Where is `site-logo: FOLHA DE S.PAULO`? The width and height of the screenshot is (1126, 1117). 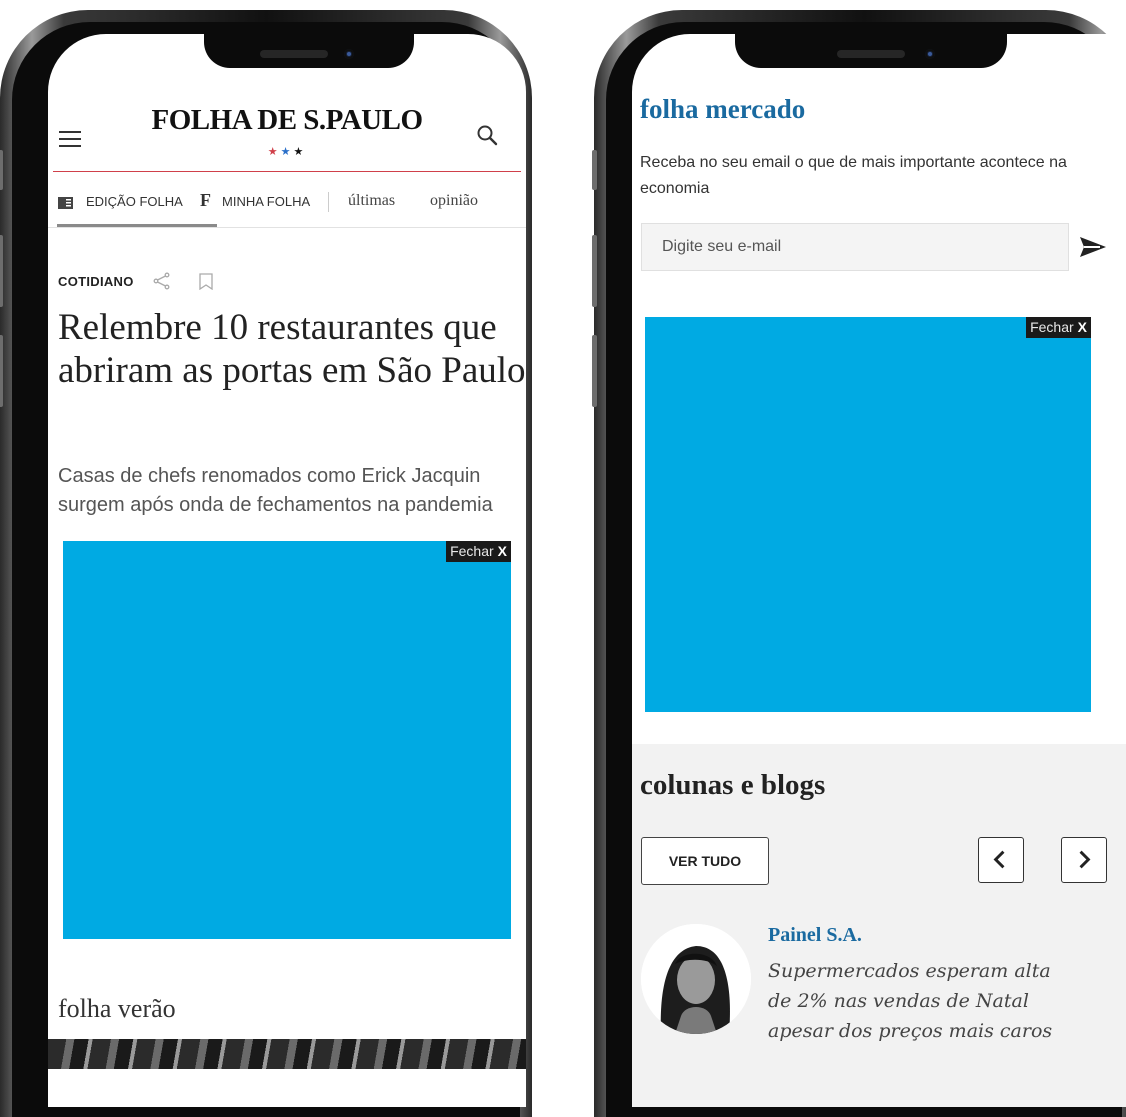
site-logo: FOLHA DE S.PAULO is located at coordinates (287, 120).